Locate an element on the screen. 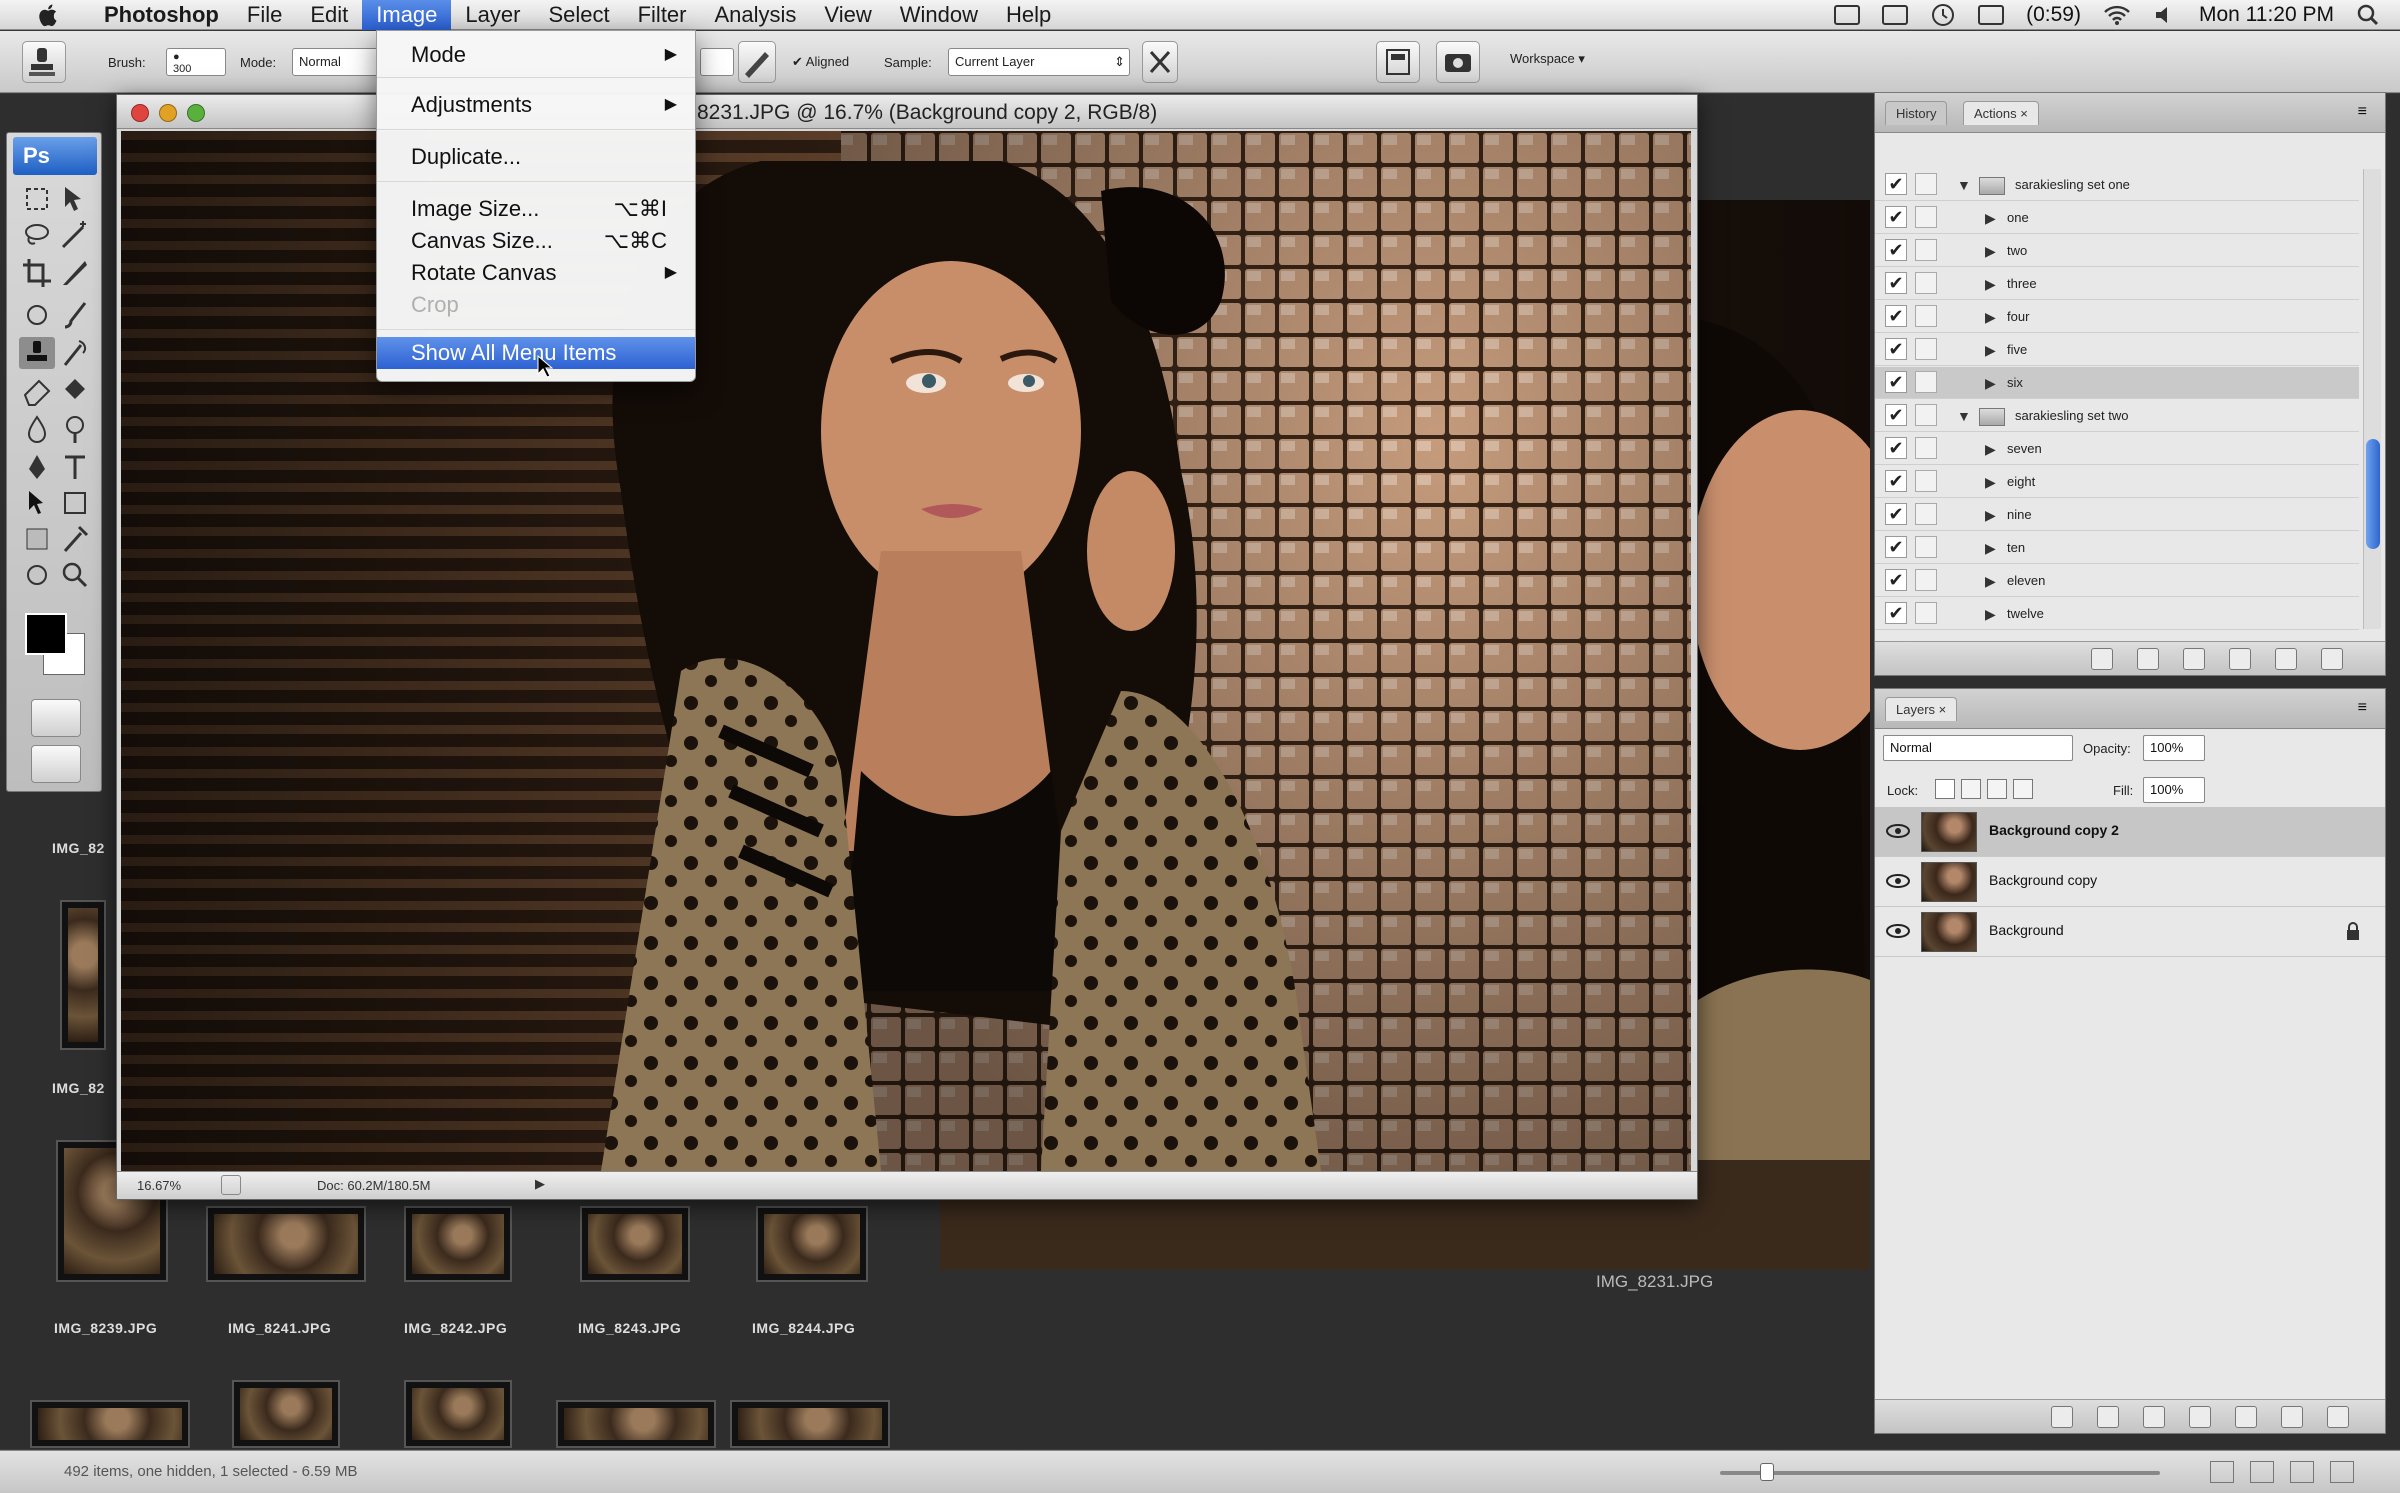 This screenshot has height=1493, width=2400. zoom-level: 16.67% is located at coordinates (159, 1185).